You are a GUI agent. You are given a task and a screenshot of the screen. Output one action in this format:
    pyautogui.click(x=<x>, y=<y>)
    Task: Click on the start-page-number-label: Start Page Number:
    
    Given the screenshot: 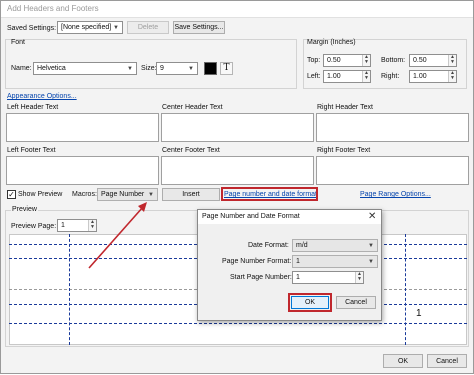 What is the action you would take?
    pyautogui.click(x=261, y=277)
    